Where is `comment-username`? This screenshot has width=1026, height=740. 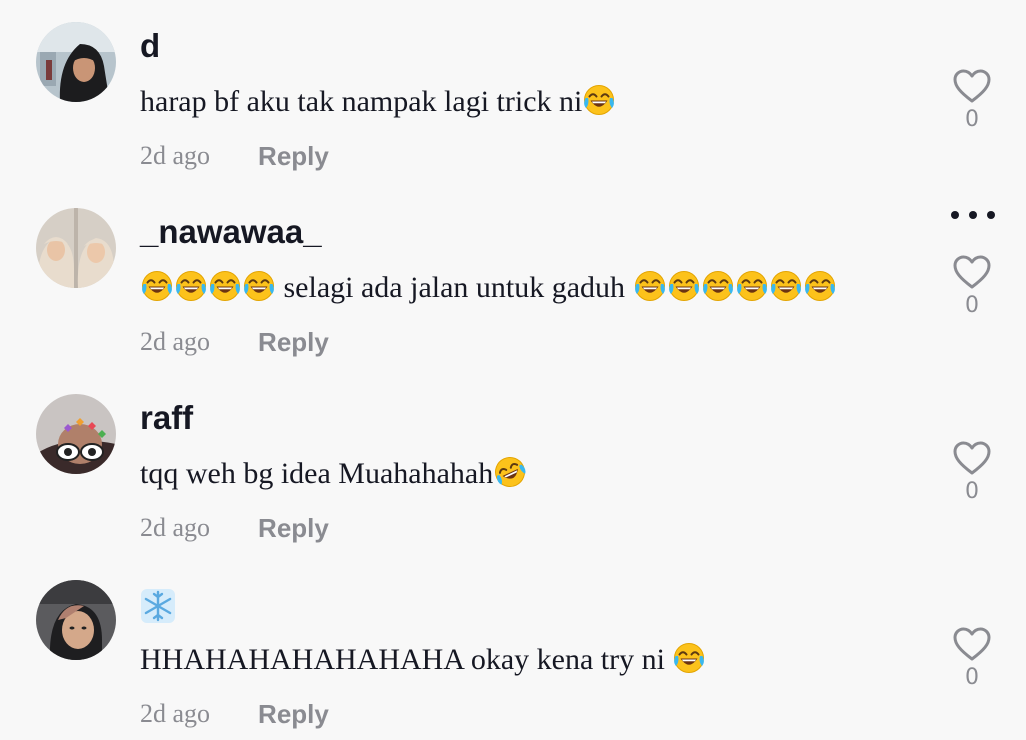 comment-username is located at coordinates (158, 604).